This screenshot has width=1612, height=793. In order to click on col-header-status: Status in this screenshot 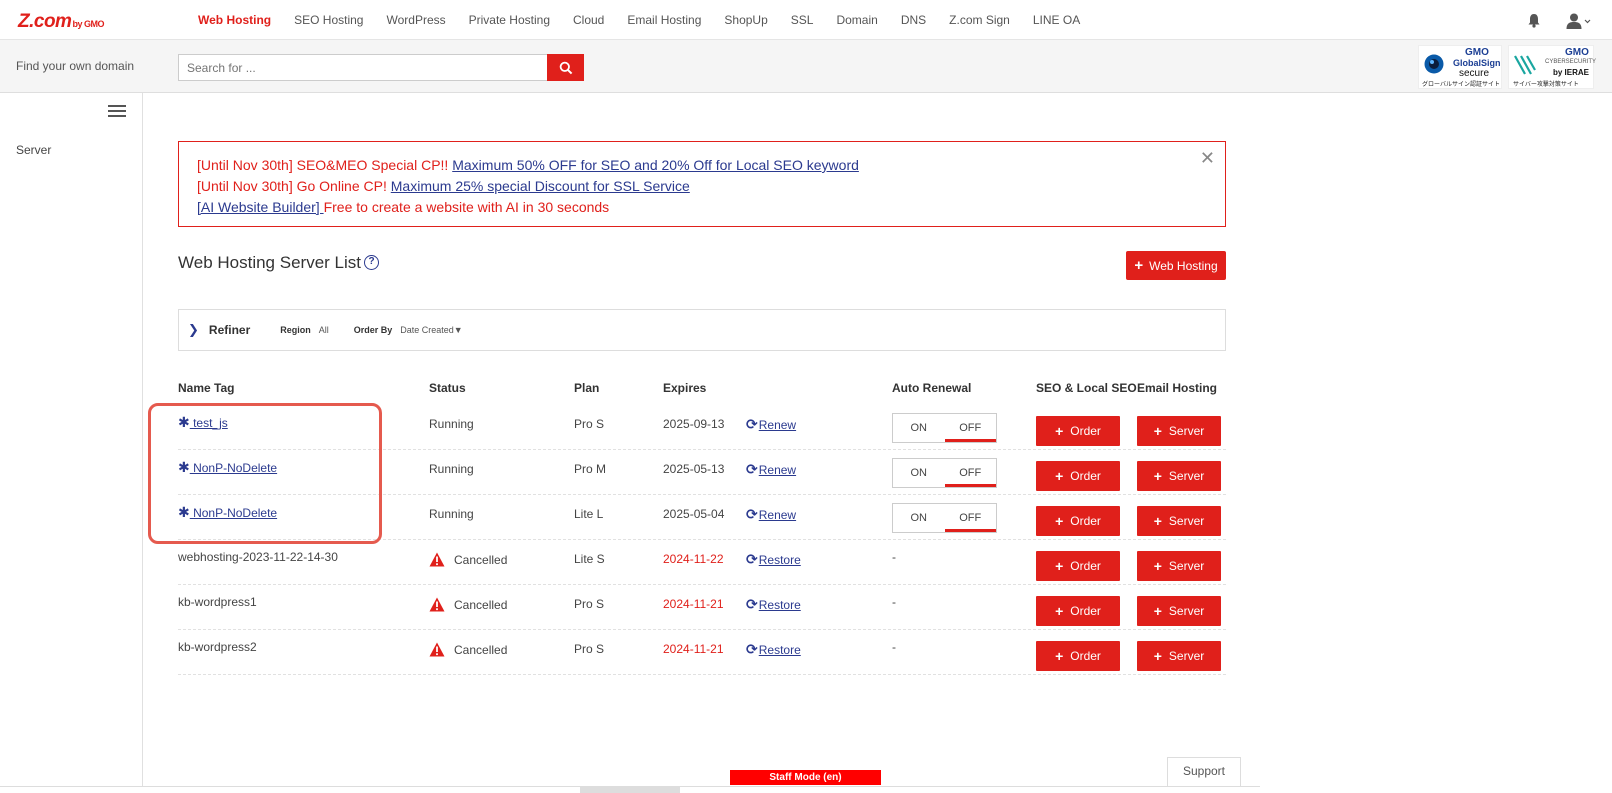, I will do `click(447, 388)`.